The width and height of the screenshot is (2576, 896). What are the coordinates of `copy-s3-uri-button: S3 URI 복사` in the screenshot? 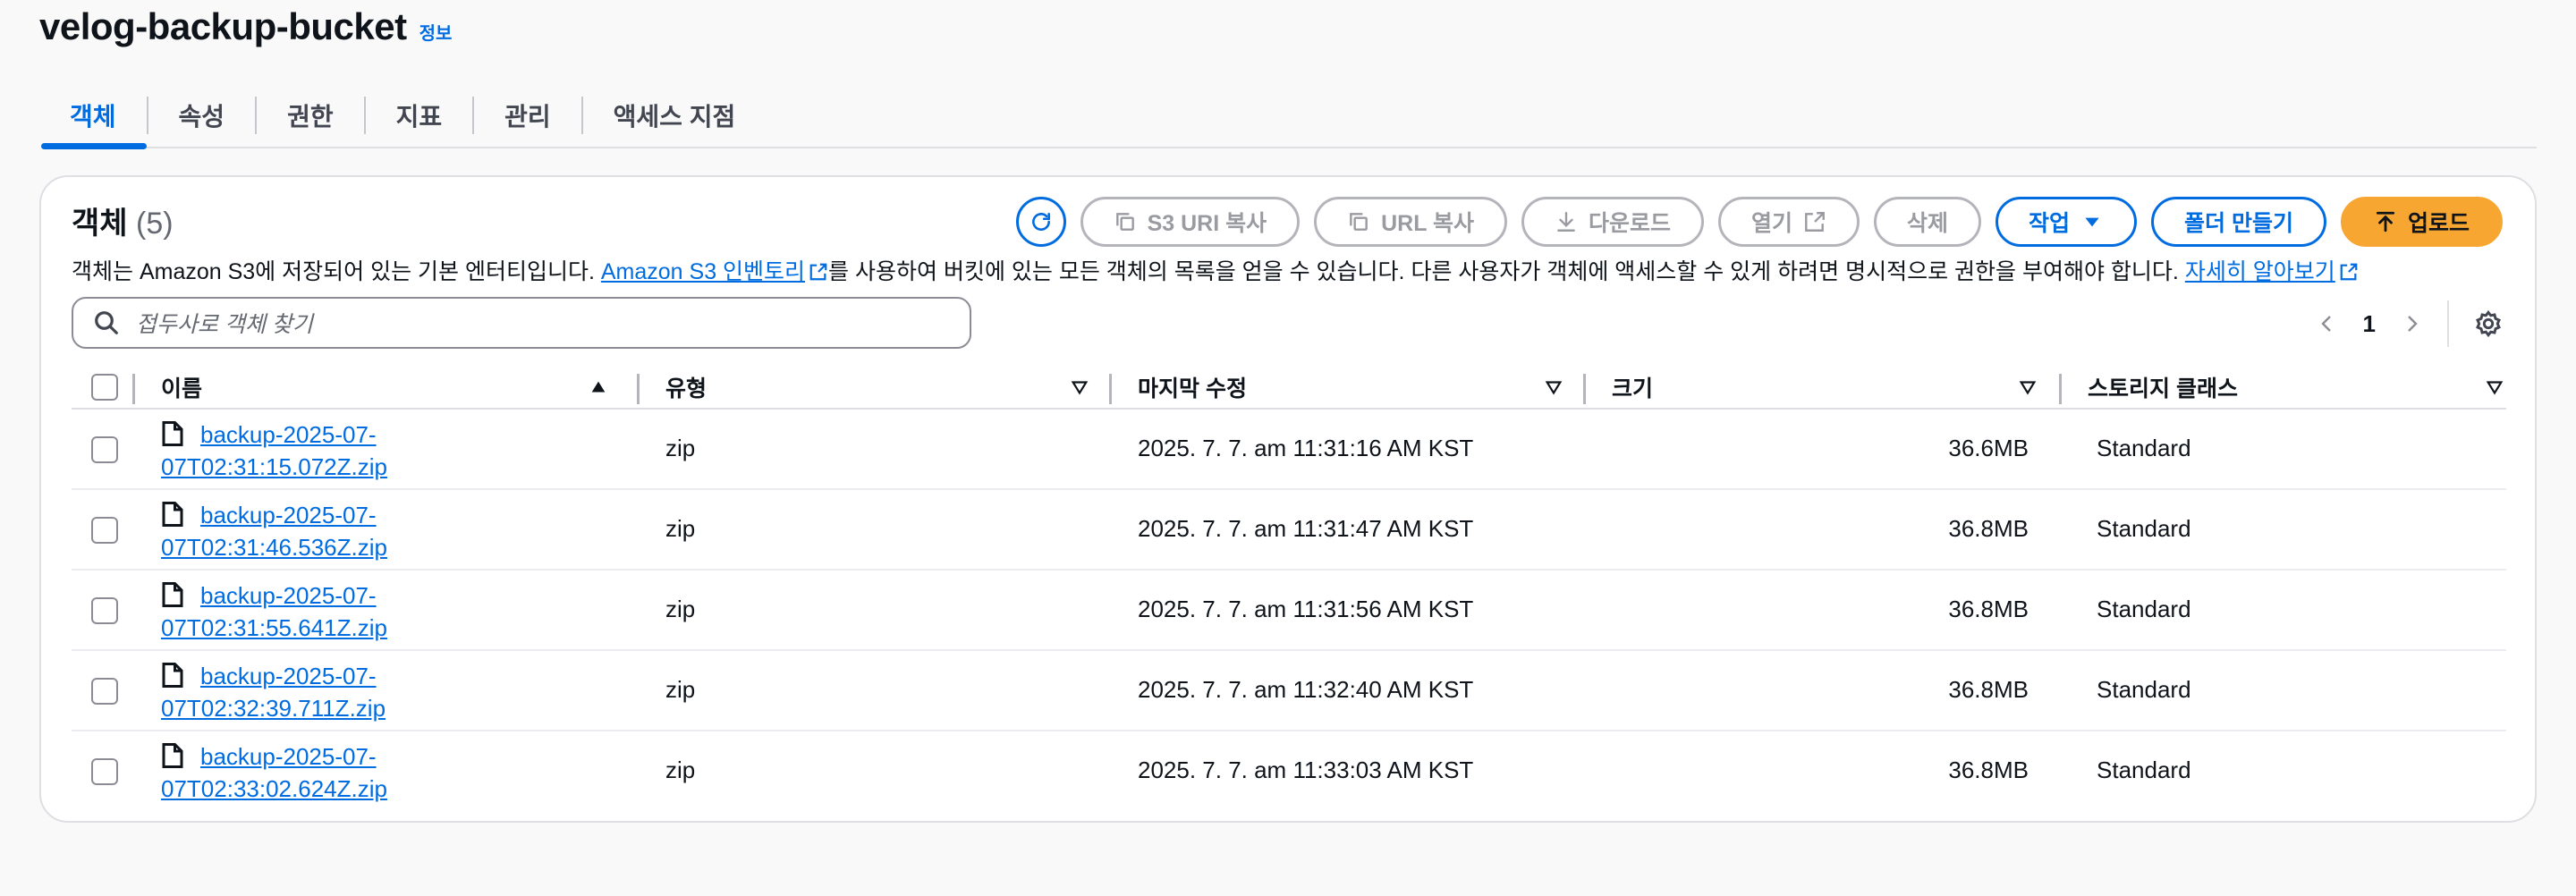 It's located at (1190, 222).